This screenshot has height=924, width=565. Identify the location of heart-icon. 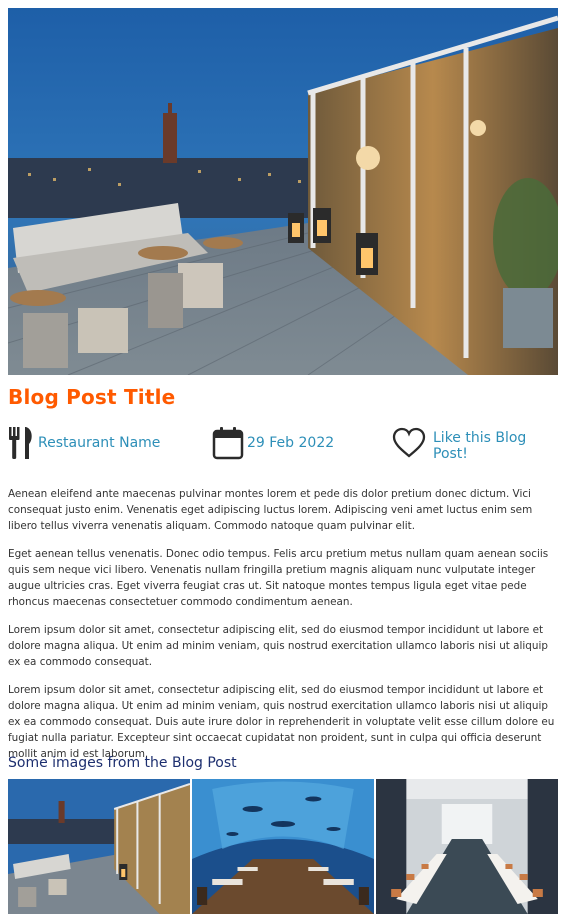
(409, 443).